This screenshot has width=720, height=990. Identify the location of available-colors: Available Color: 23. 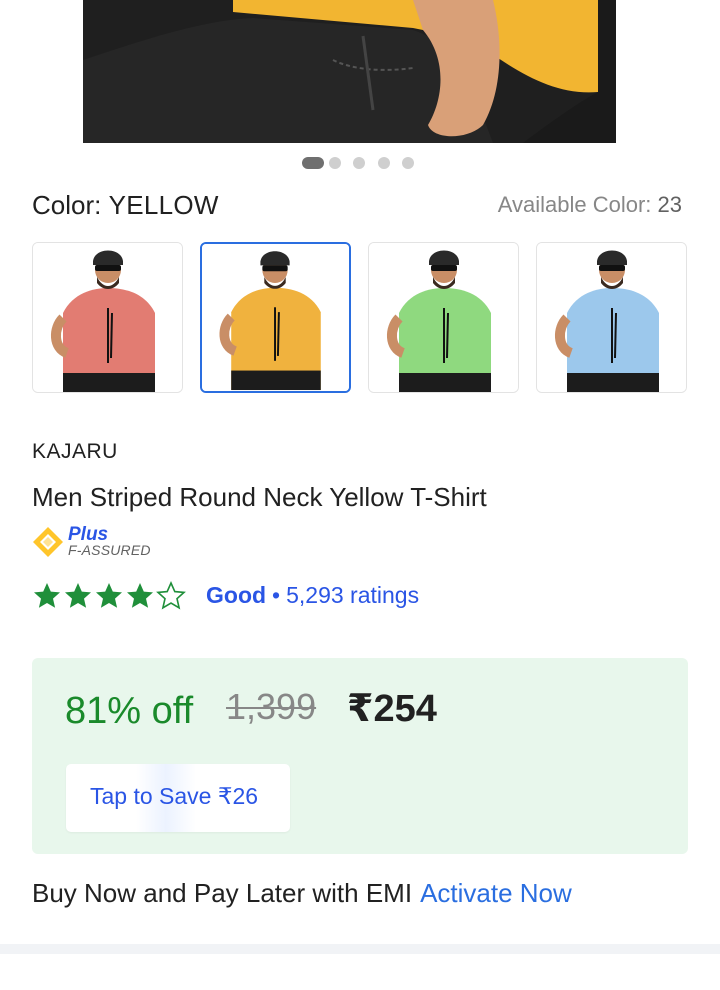
(590, 205).